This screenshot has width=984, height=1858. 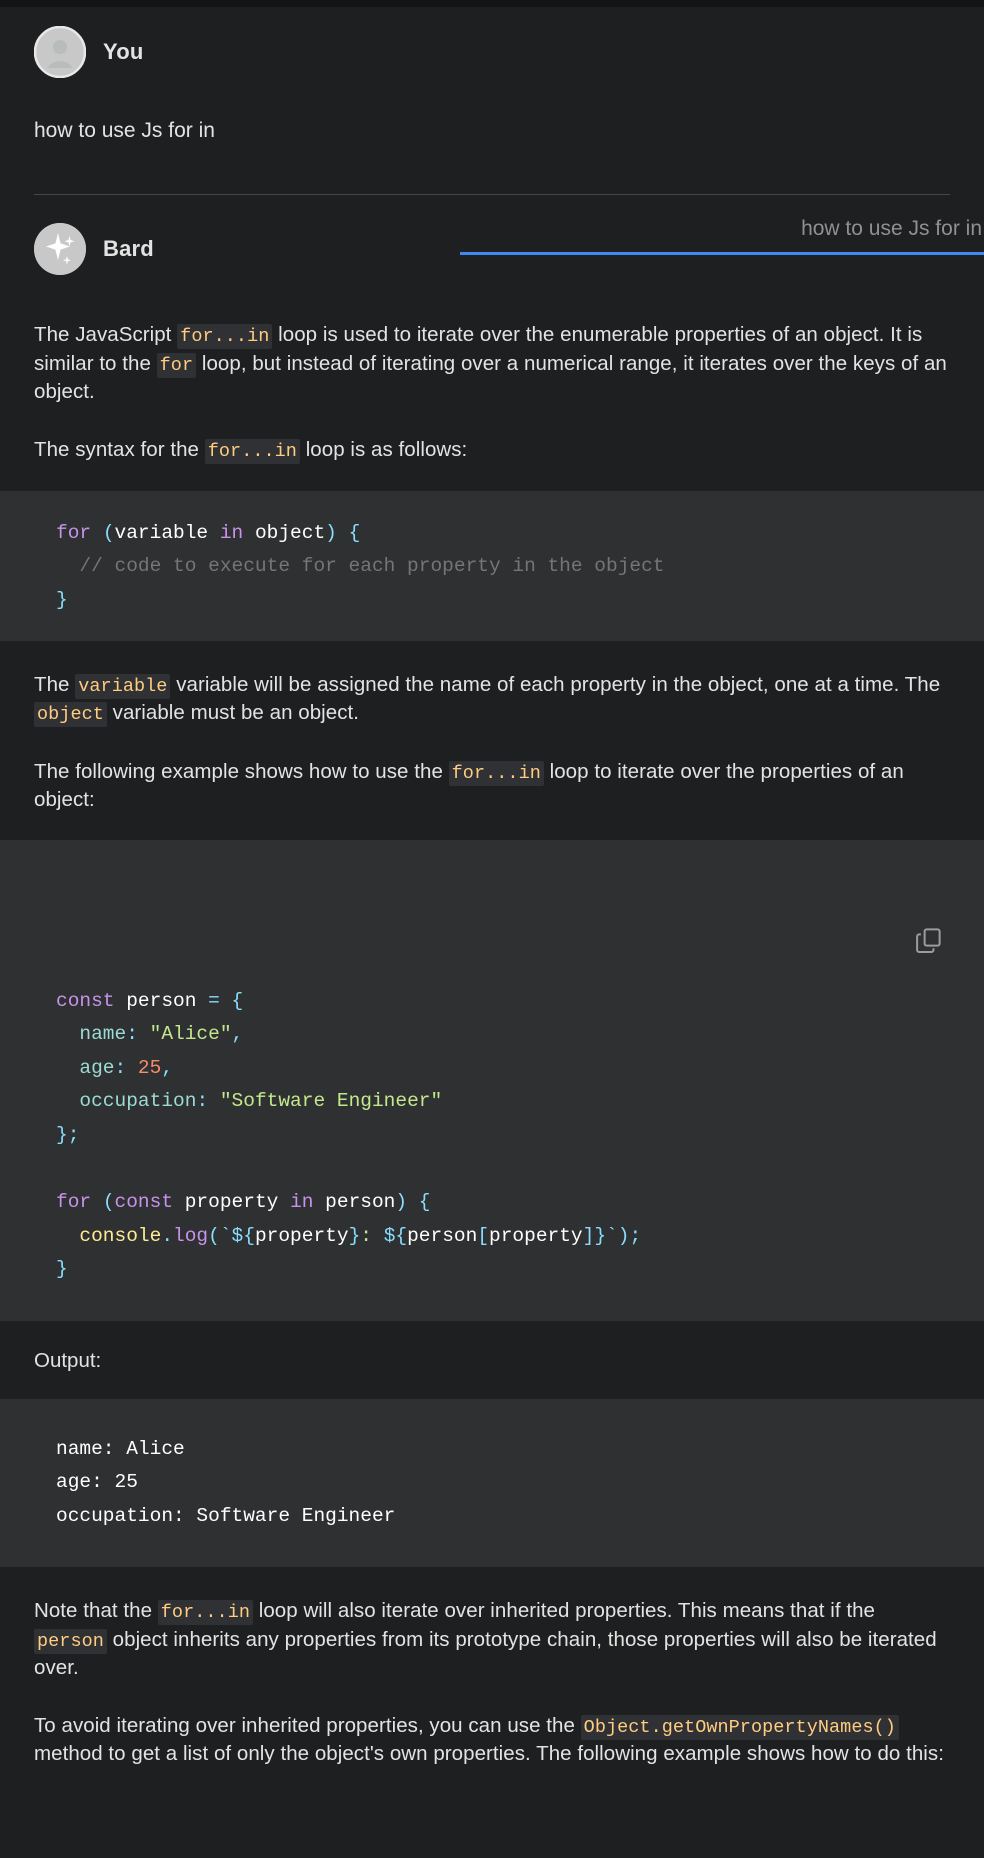 I want to click on code-token: console, so click(x=120, y=1235).